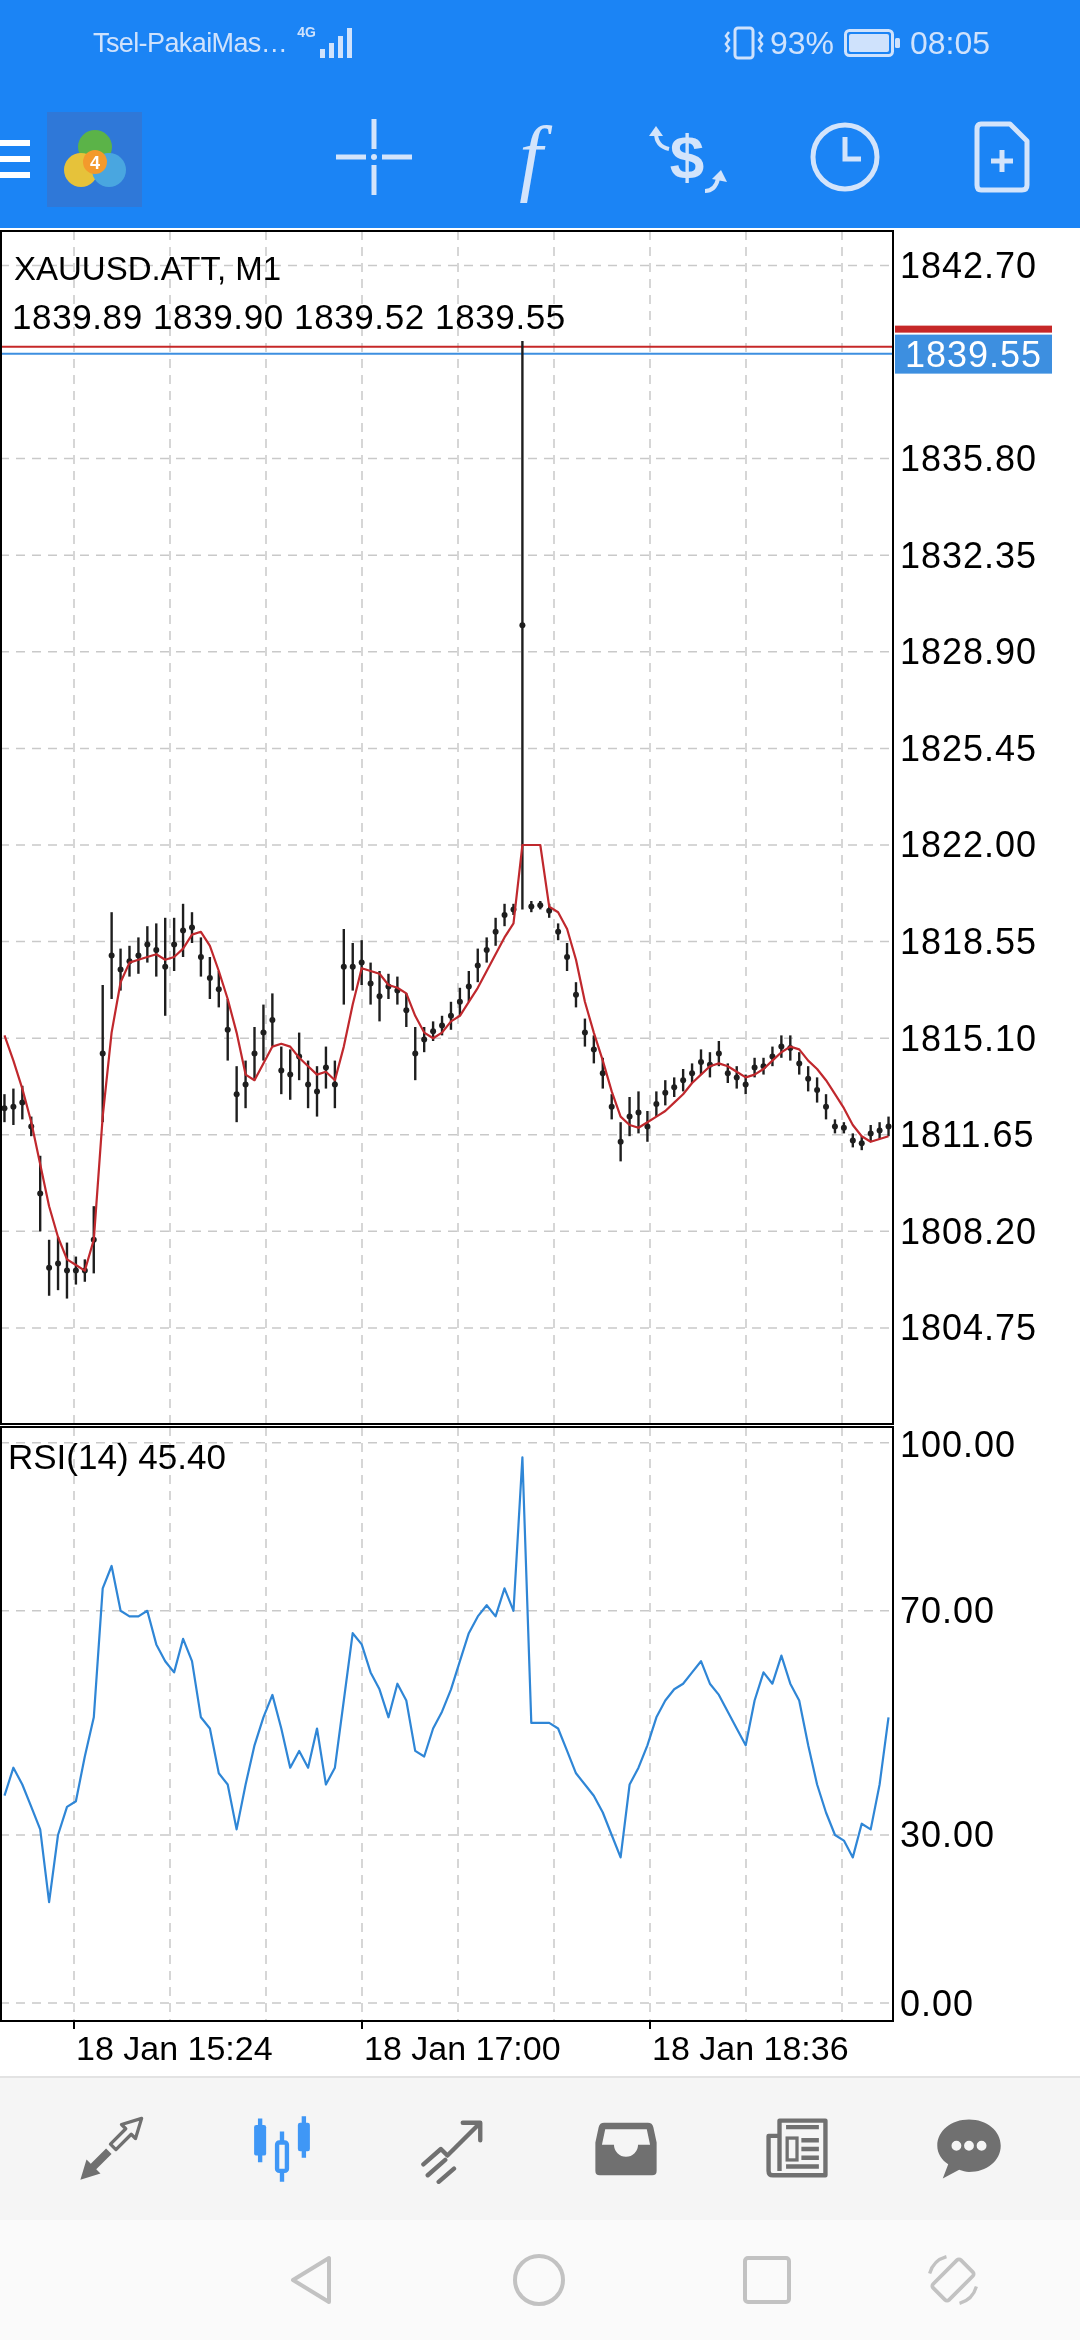 Image resolution: width=1080 pixels, height=2340 pixels. Describe the element at coordinates (969, 555) in the screenshot. I see `price-axis-label: 1832.35` at that location.